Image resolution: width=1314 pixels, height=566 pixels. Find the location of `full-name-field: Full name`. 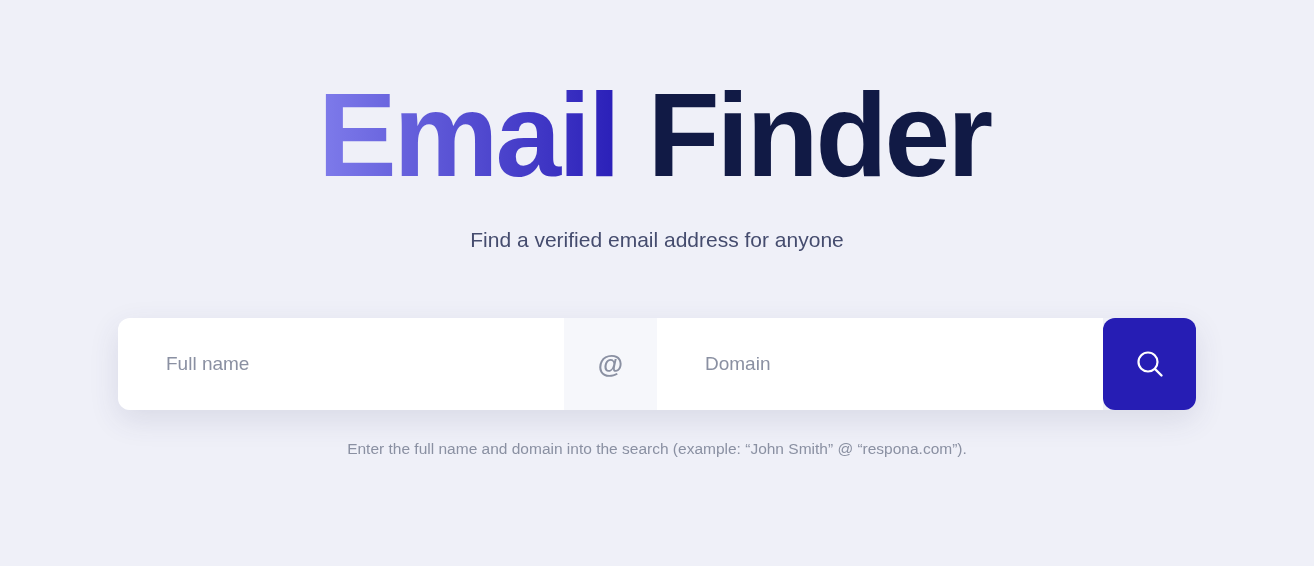

full-name-field: Full name is located at coordinates (341, 364).